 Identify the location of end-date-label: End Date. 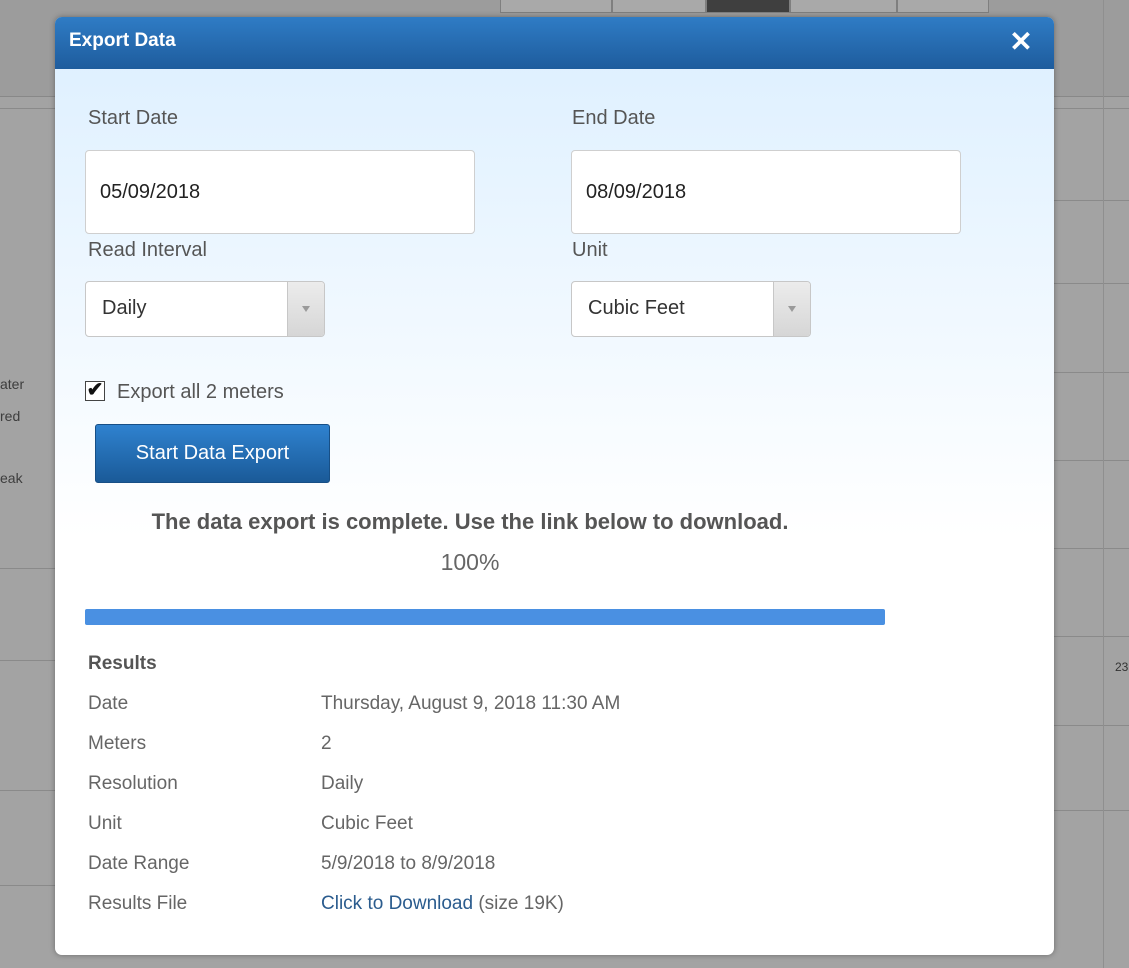
(614, 118).